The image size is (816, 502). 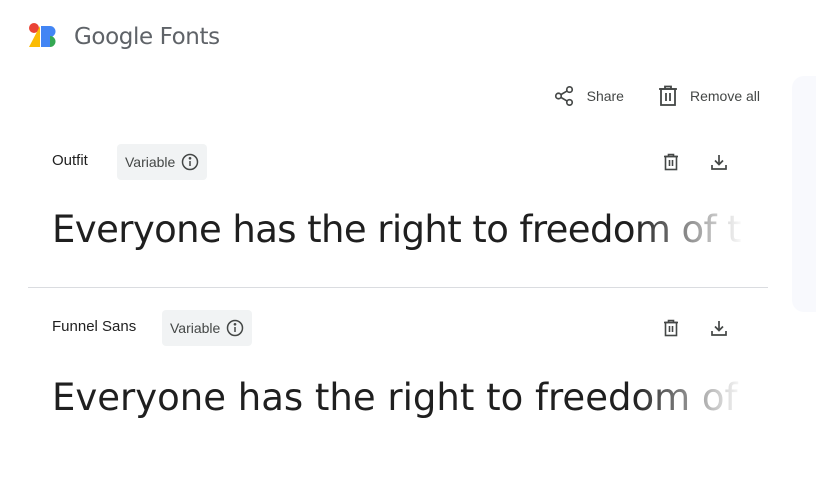 I want to click on font-name: Outfit, so click(x=70, y=160).